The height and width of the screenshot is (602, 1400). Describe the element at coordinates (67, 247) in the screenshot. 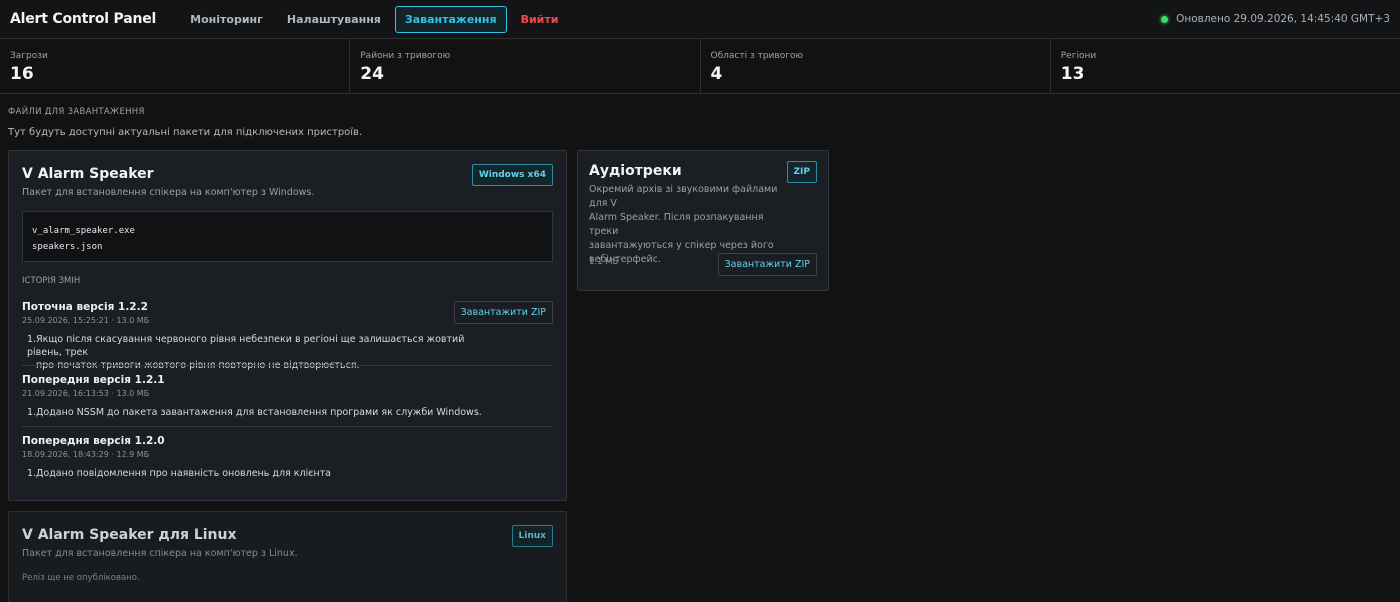

I see `file-name: speakers.json` at that location.